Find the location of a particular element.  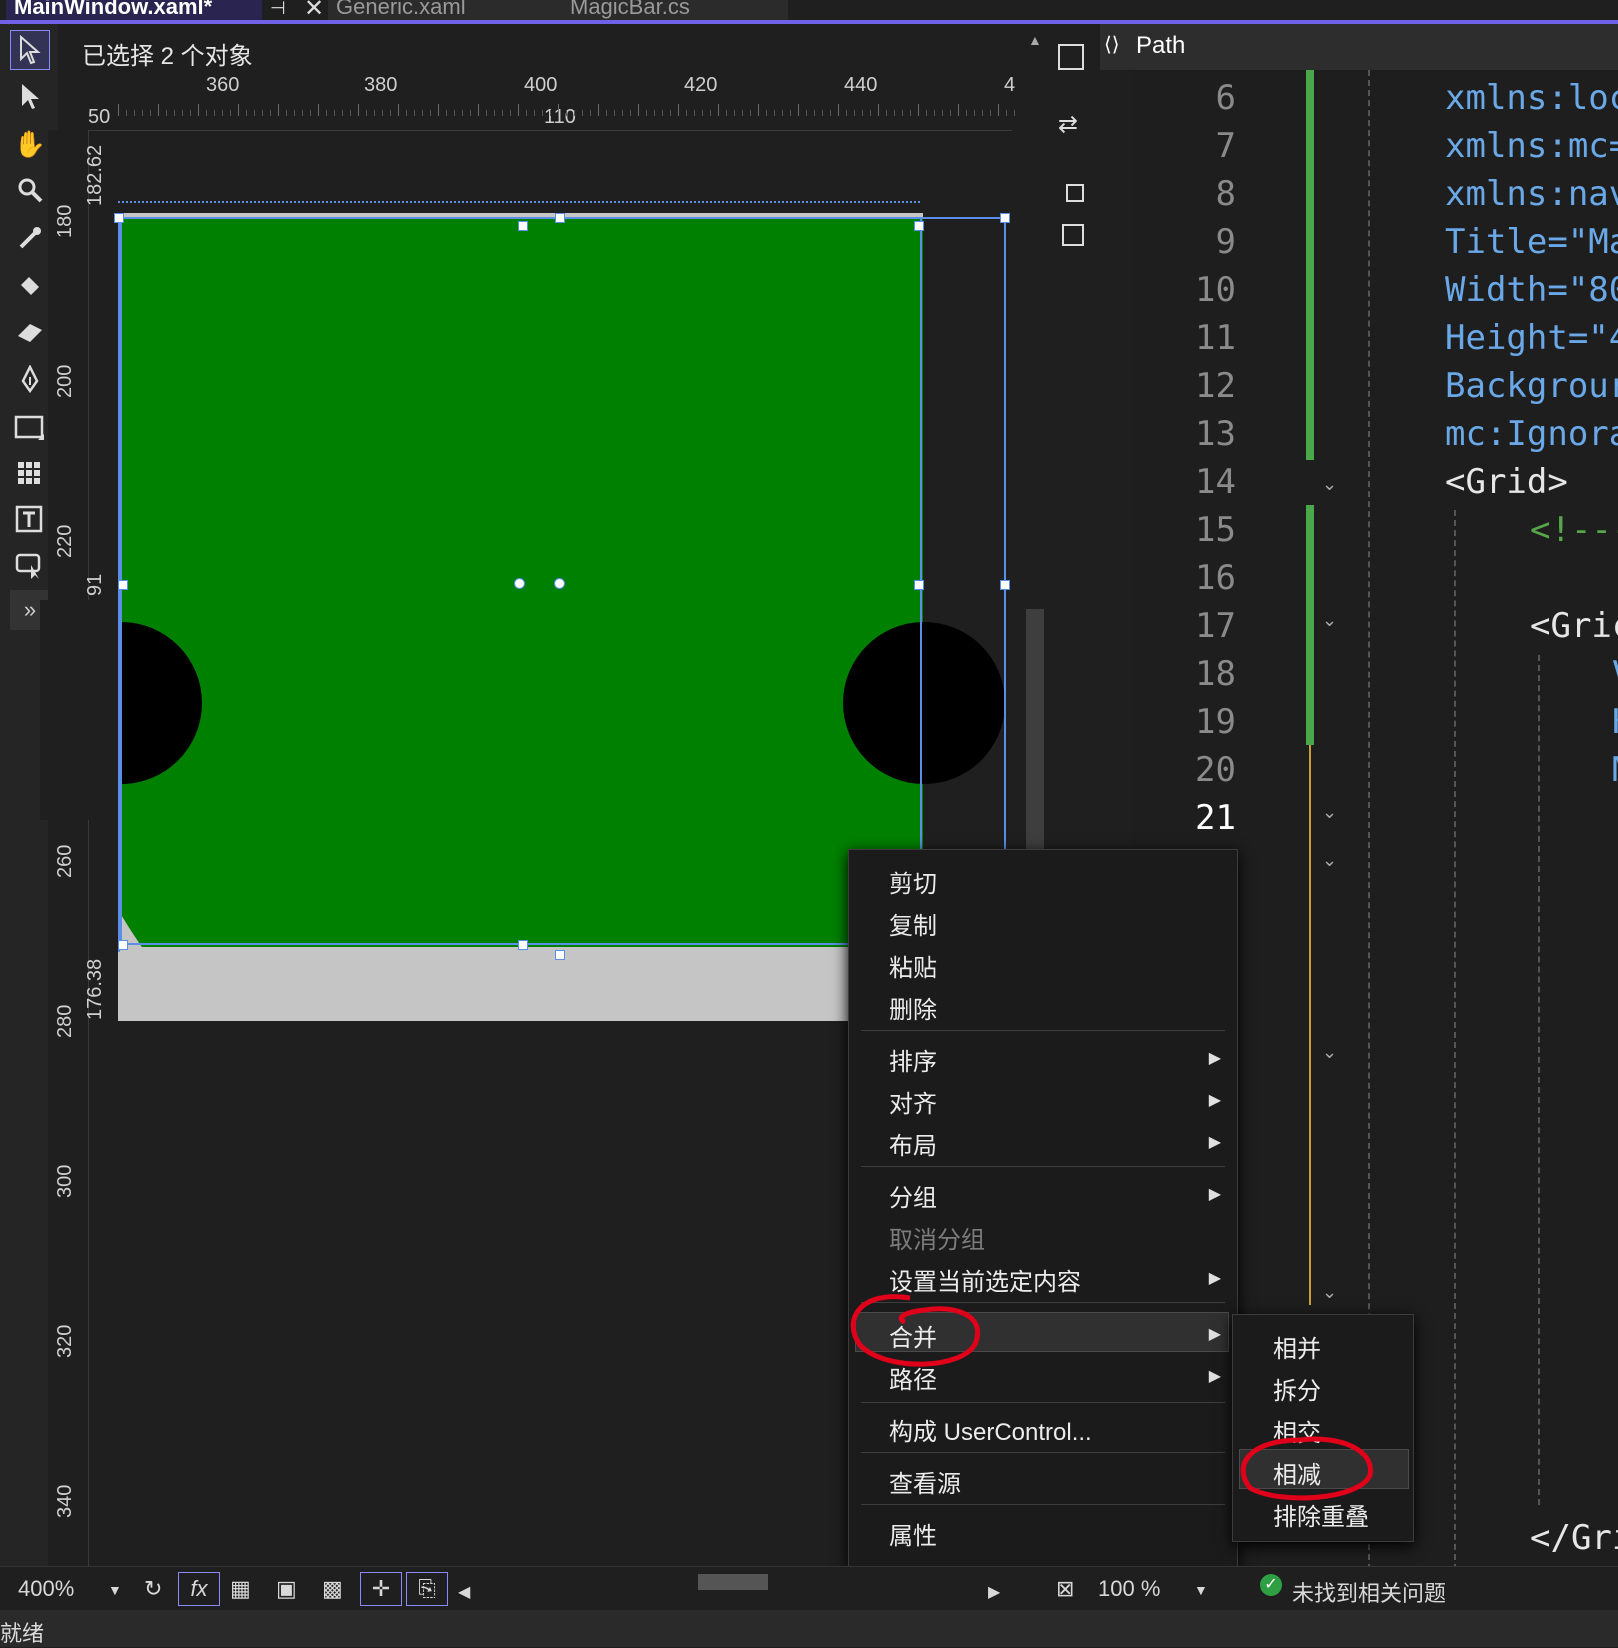

zoom-dropdown-icon: ▼ is located at coordinates (115, 1590).